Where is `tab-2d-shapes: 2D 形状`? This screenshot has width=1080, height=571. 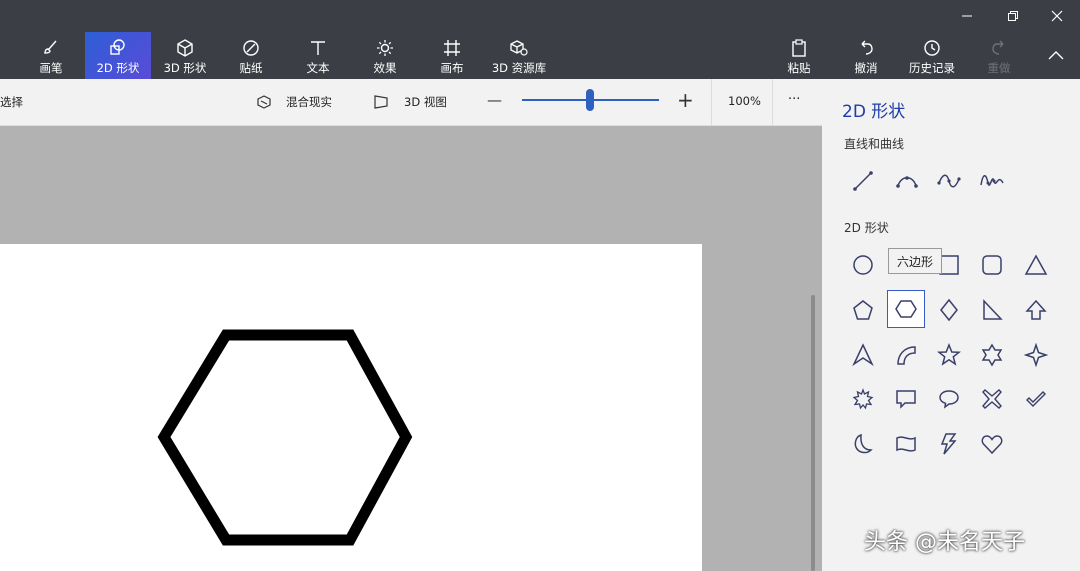
tab-2d-shapes: 2D 形状 is located at coordinates (118, 55).